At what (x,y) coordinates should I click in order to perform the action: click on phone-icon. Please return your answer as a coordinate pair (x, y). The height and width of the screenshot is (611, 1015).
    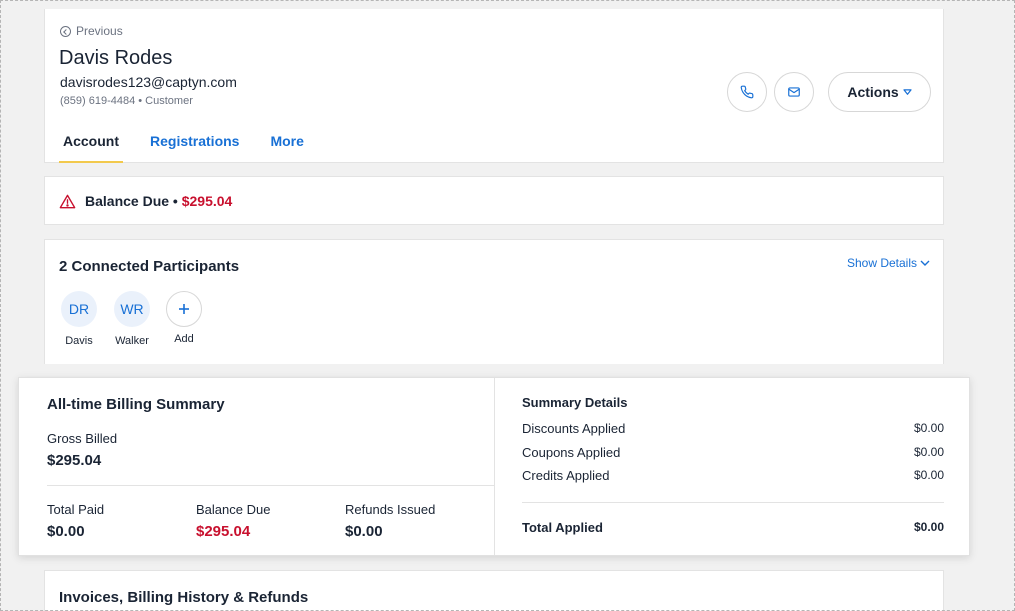
    Looking at the image, I should click on (747, 92).